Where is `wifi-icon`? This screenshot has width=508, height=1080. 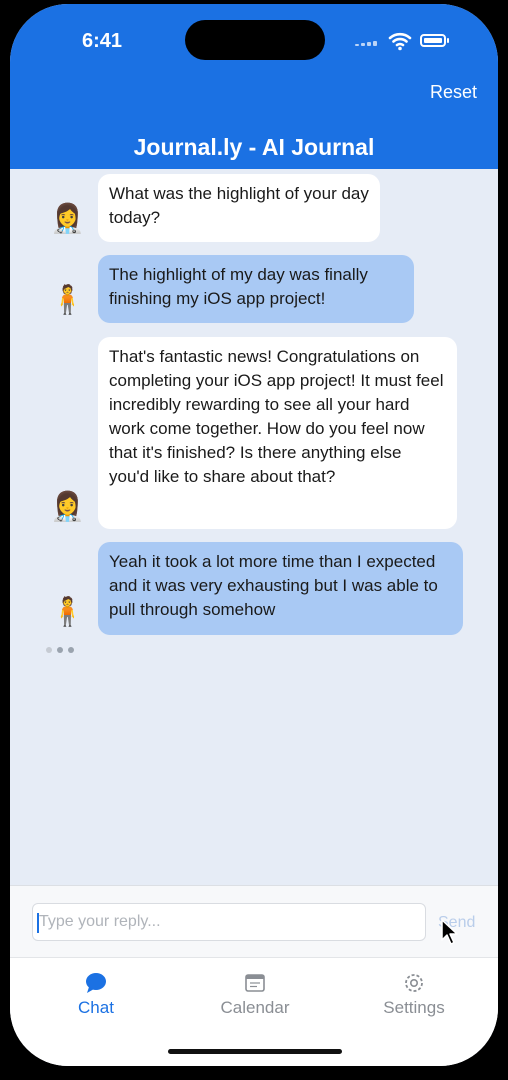 wifi-icon is located at coordinates (400, 41).